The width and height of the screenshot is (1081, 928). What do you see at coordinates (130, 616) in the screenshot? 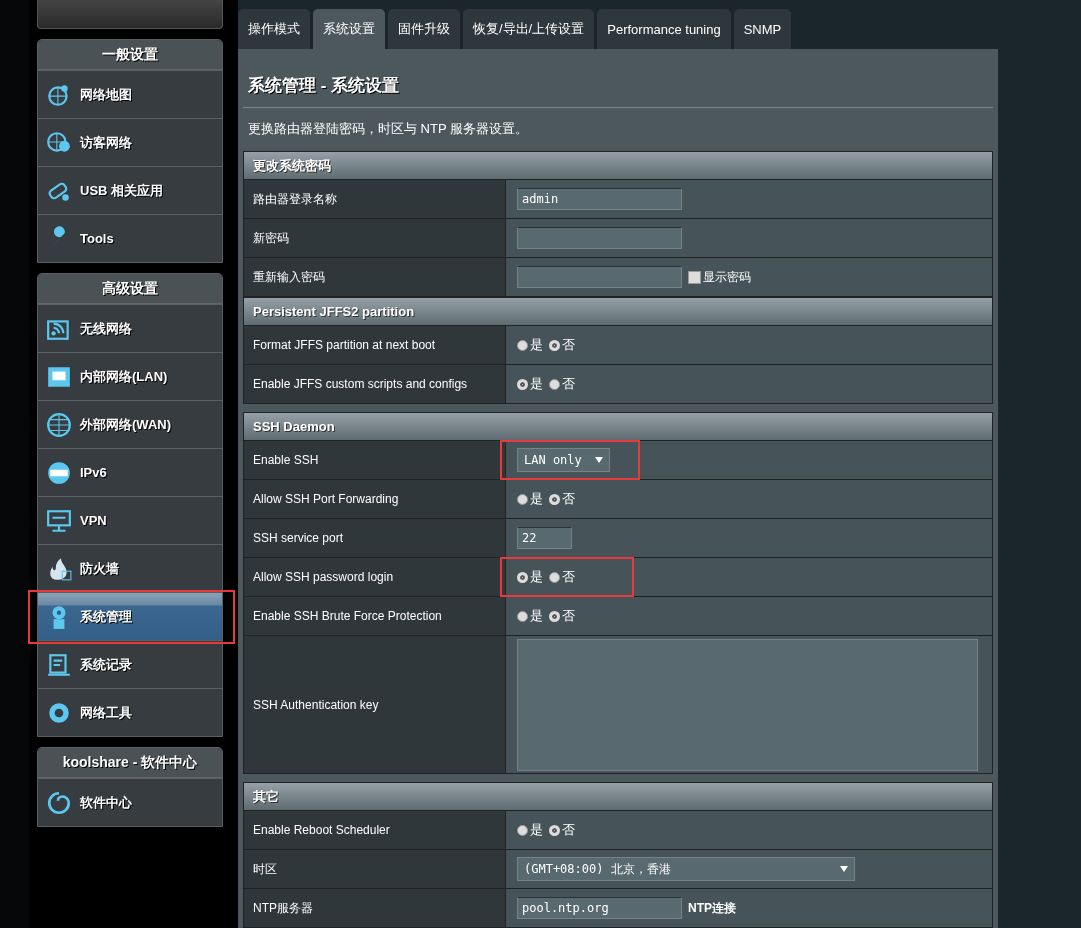
I see `menu-item: 系统管理` at bounding box center [130, 616].